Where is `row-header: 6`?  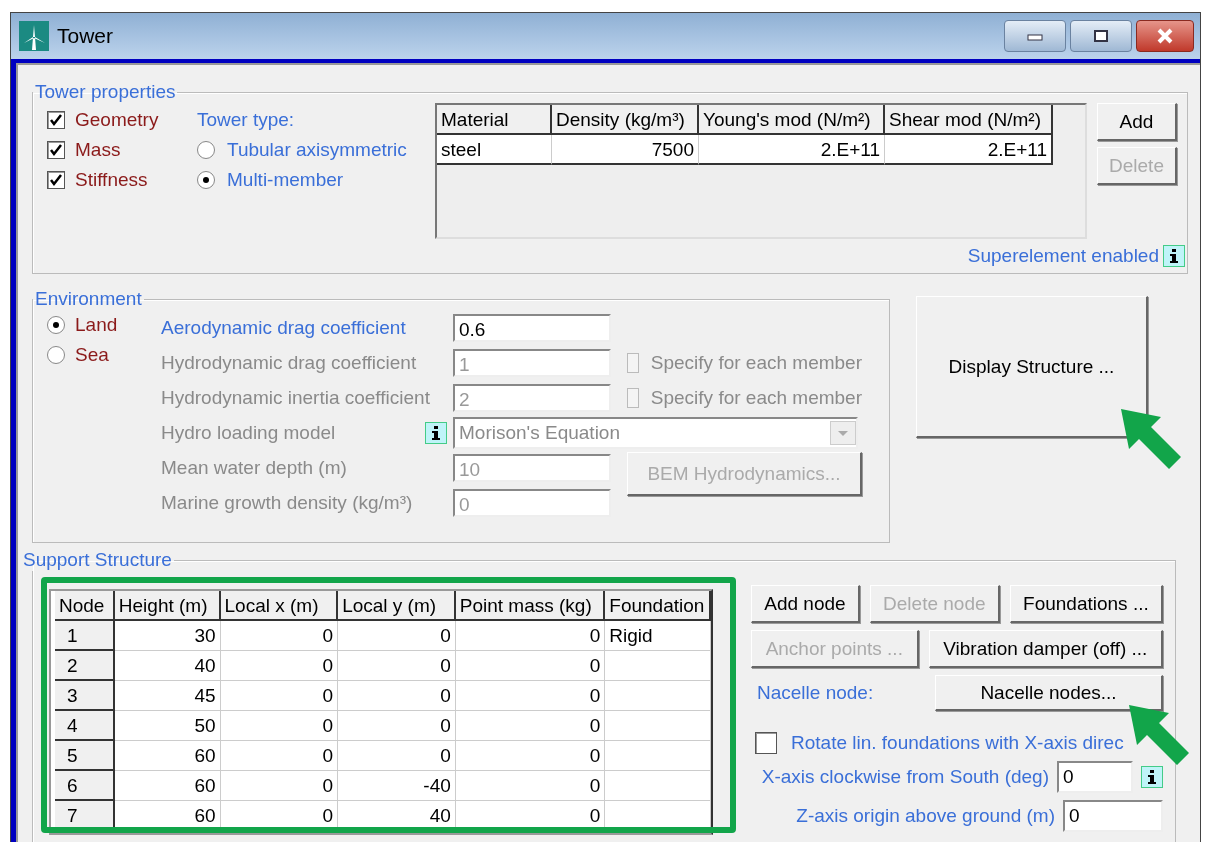 row-header: 6 is located at coordinates (85, 786).